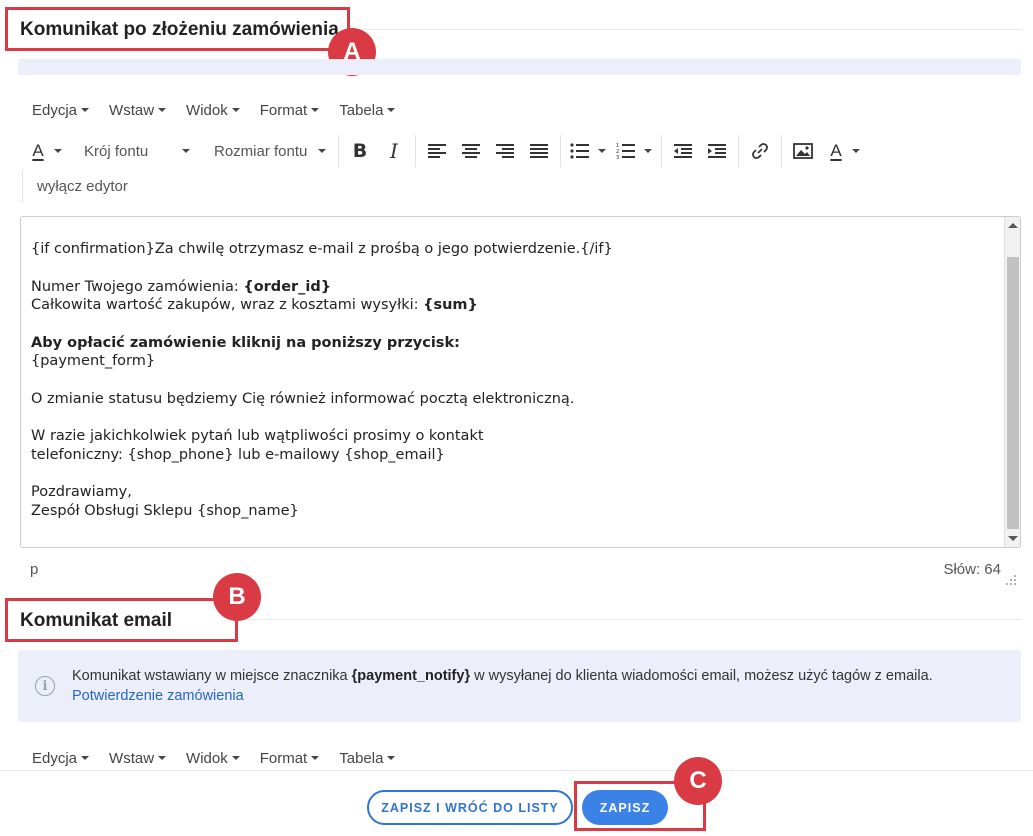 This screenshot has width=1033, height=836. I want to click on align-right-button, so click(505, 151).